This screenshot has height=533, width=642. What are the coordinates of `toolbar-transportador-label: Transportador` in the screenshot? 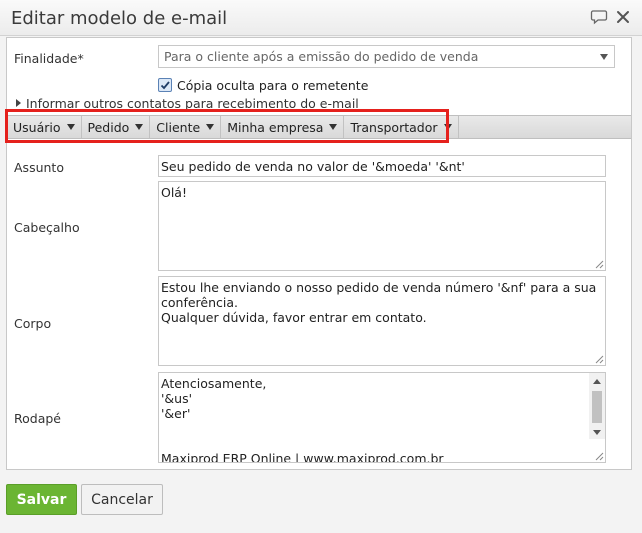 It's located at (394, 127).